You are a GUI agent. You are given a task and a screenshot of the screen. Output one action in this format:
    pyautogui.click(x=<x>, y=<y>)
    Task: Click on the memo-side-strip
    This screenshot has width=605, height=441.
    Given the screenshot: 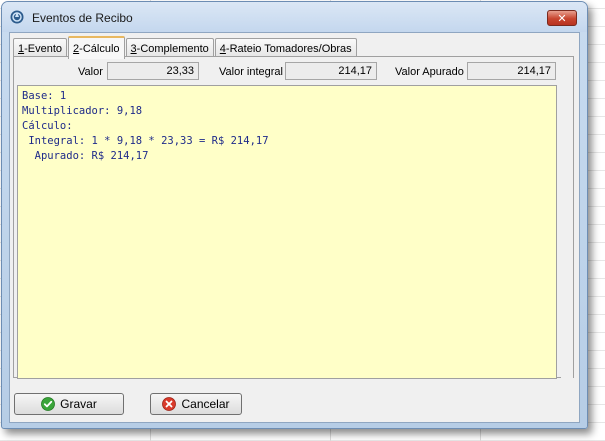 What is the action you would take?
    pyautogui.click(x=567, y=232)
    